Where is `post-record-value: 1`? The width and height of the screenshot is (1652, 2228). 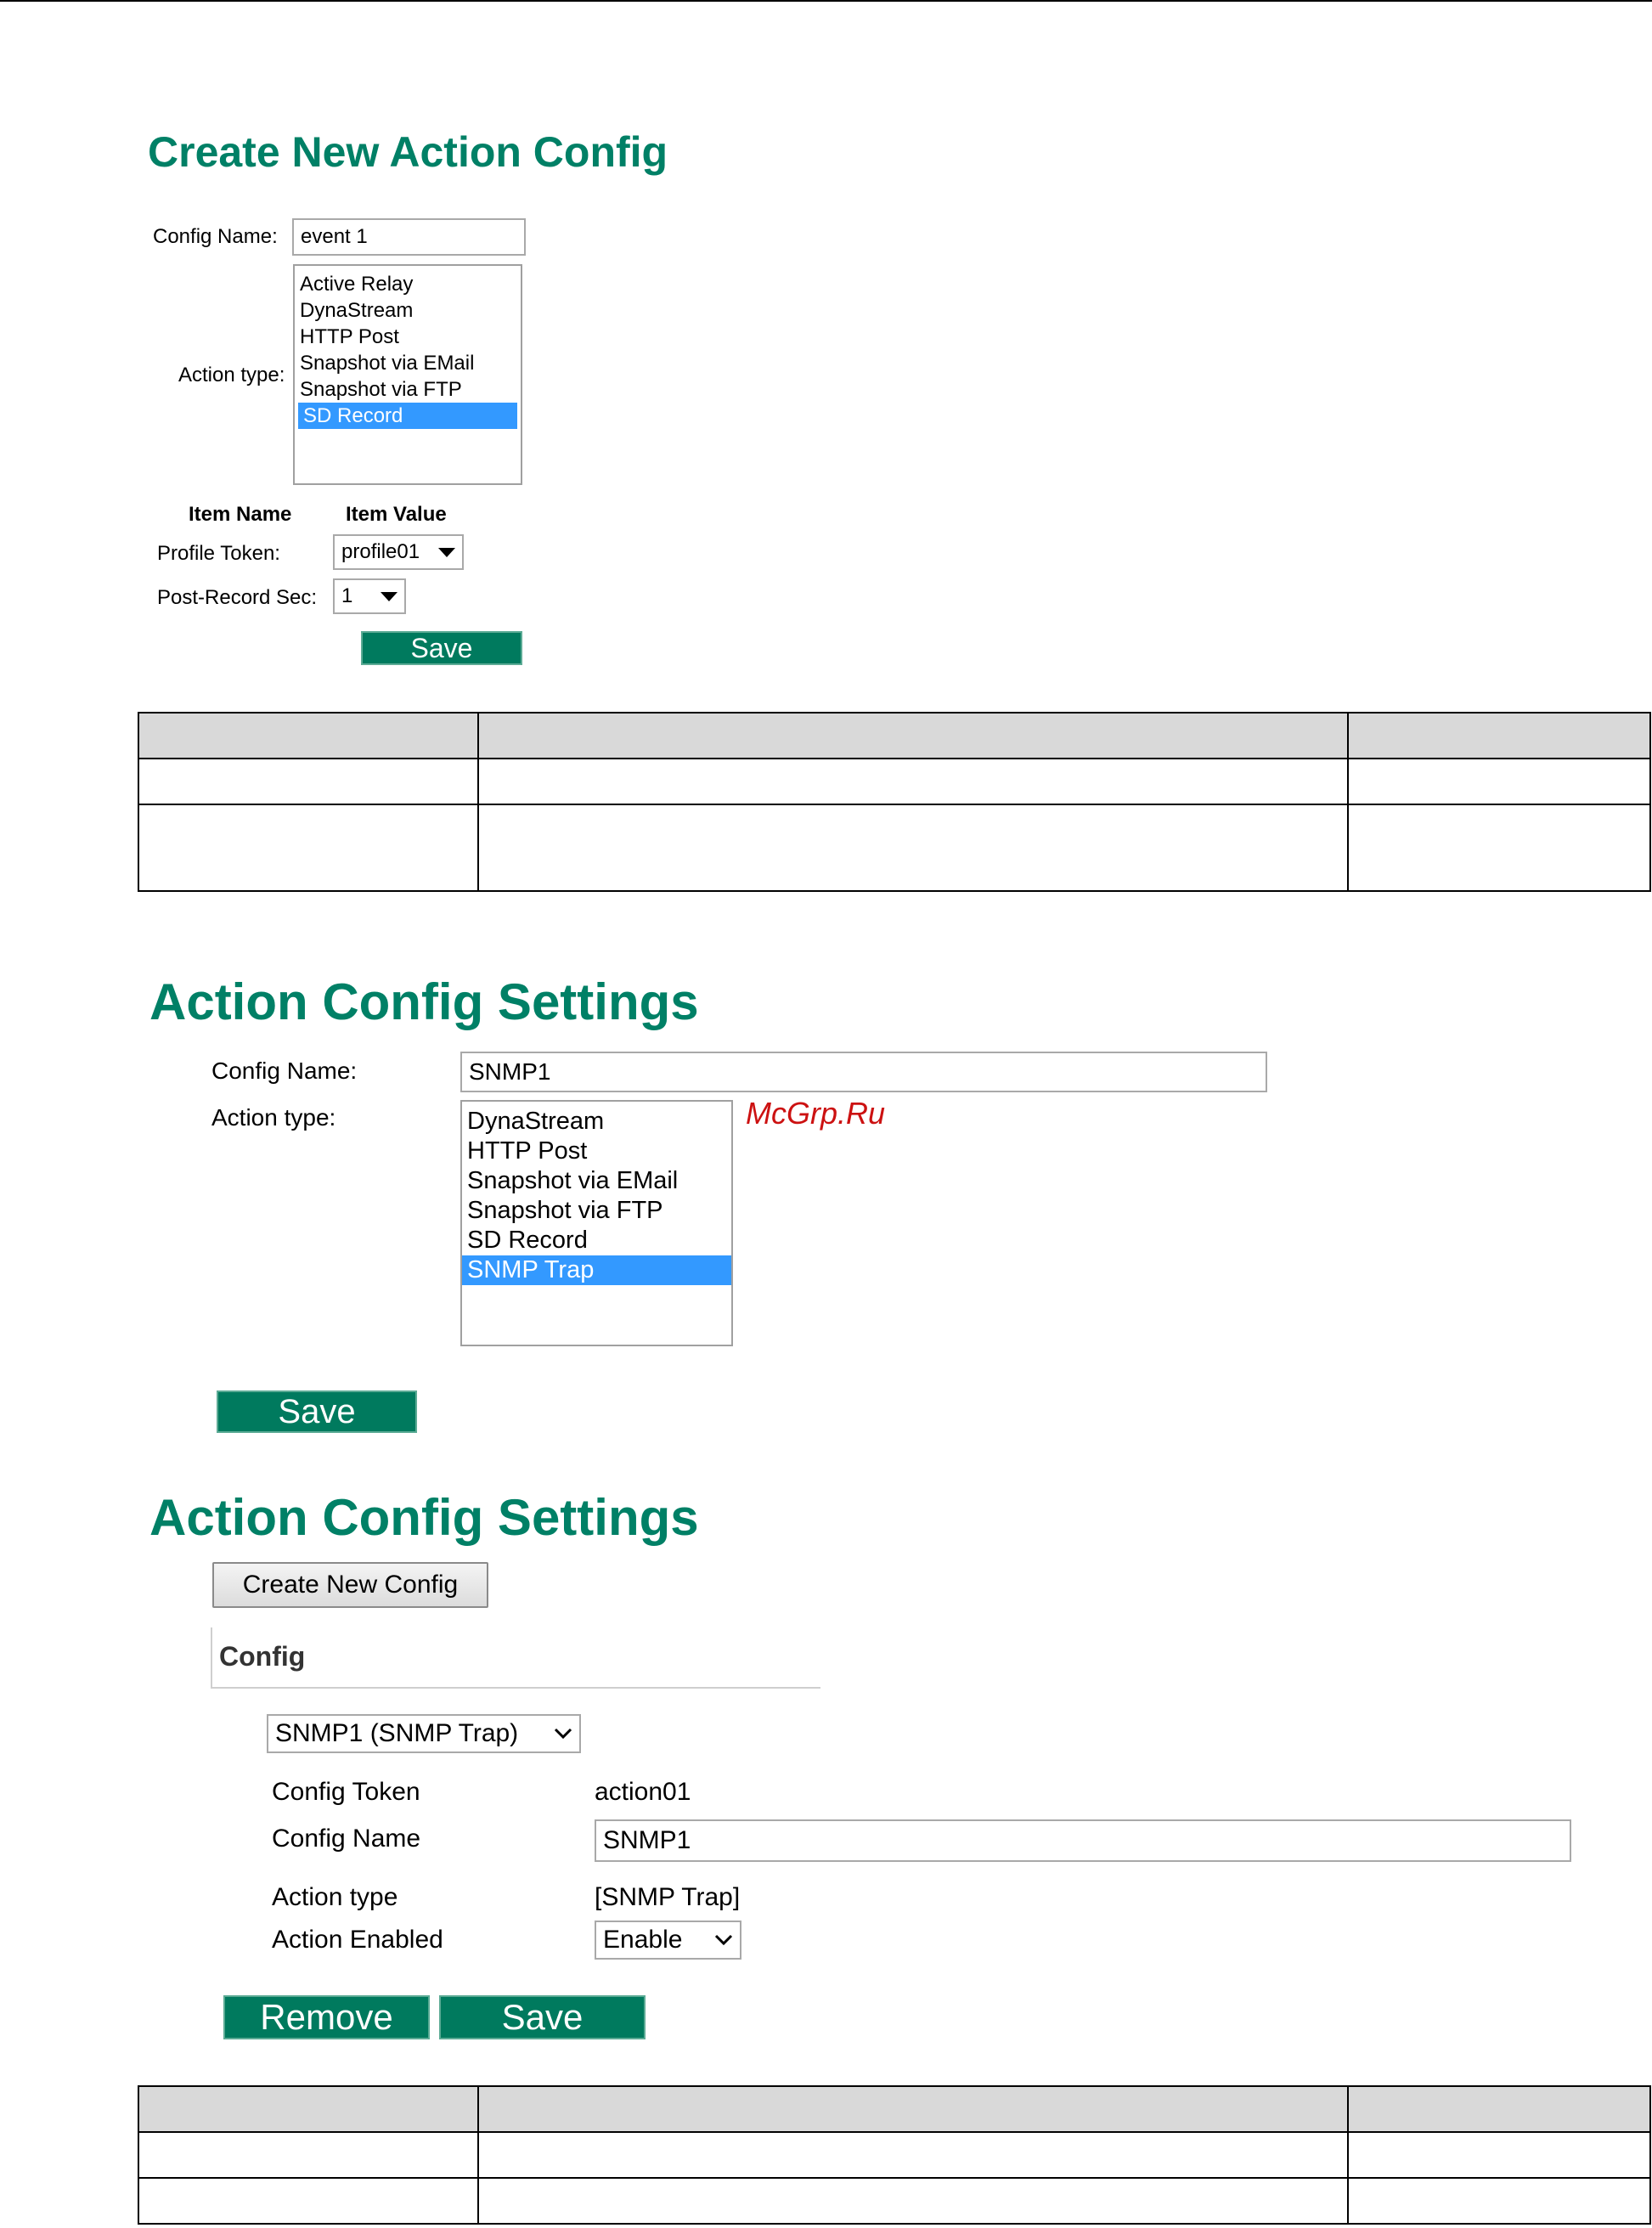
post-record-value: 1 is located at coordinates (347, 595).